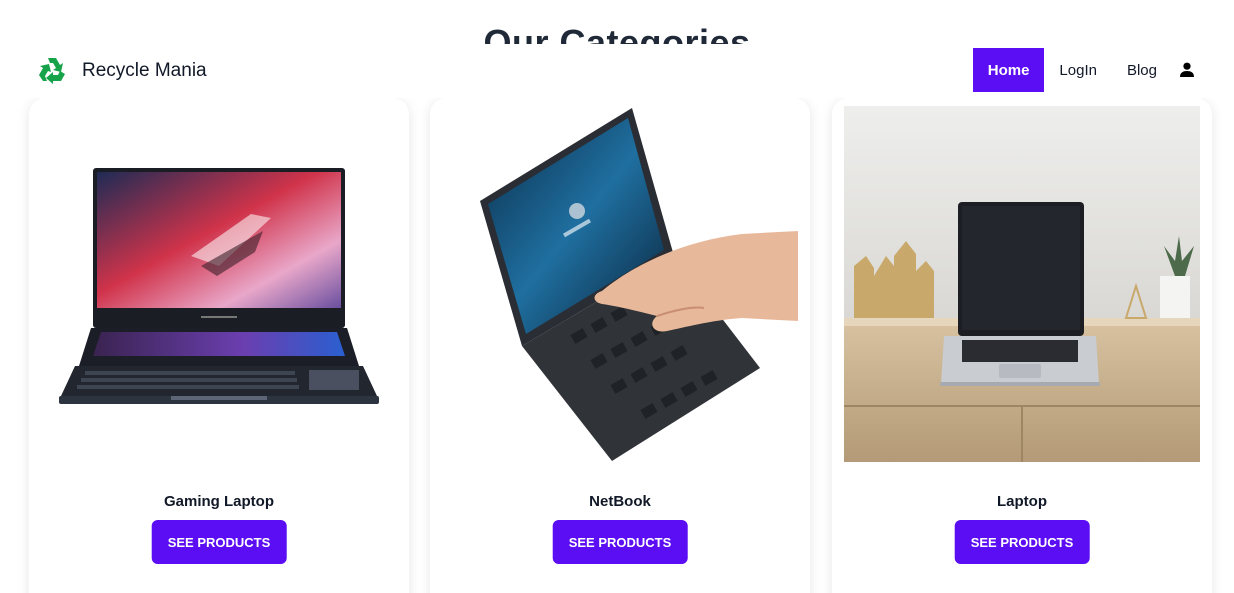  What do you see at coordinates (1022, 501) in the screenshot?
I see `card-title: Laptop` at bounding box center [1022, 501].